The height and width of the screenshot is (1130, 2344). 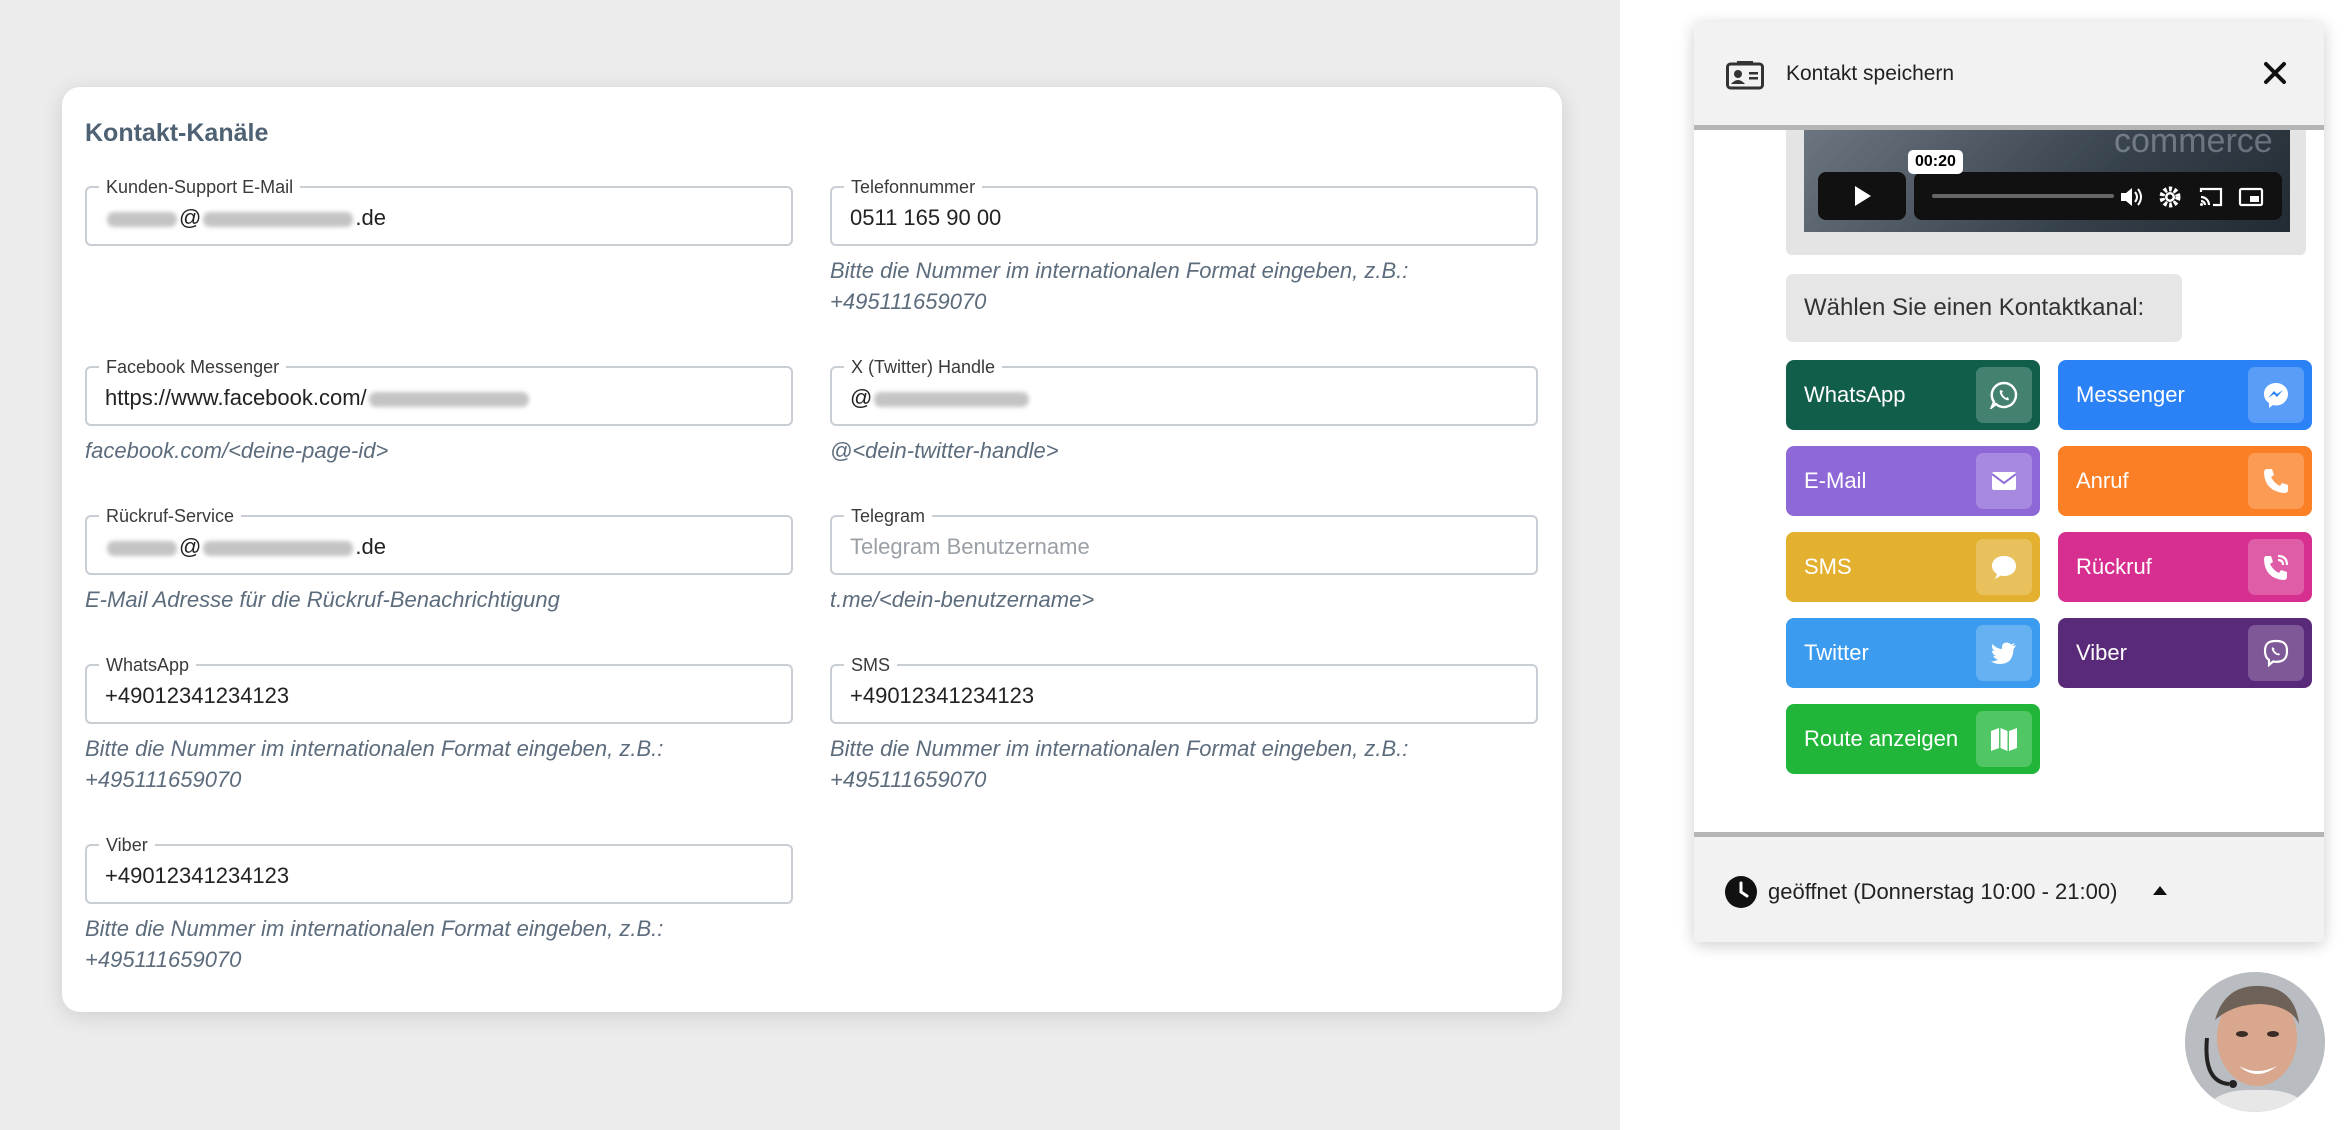 I want to click on twitter-value: @, so click(x=940, y=398).